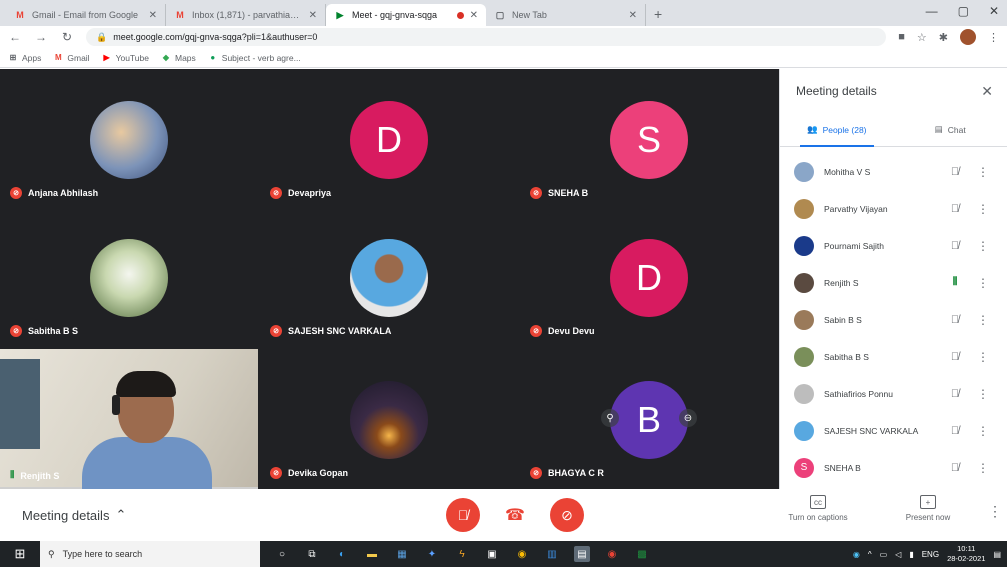 The height and width of the screenshot is (567, 1007). What do you see at coordinates (898, 554) in the screenshot?
I see `volume-icon: ◁` at bounding box center [898, 554].